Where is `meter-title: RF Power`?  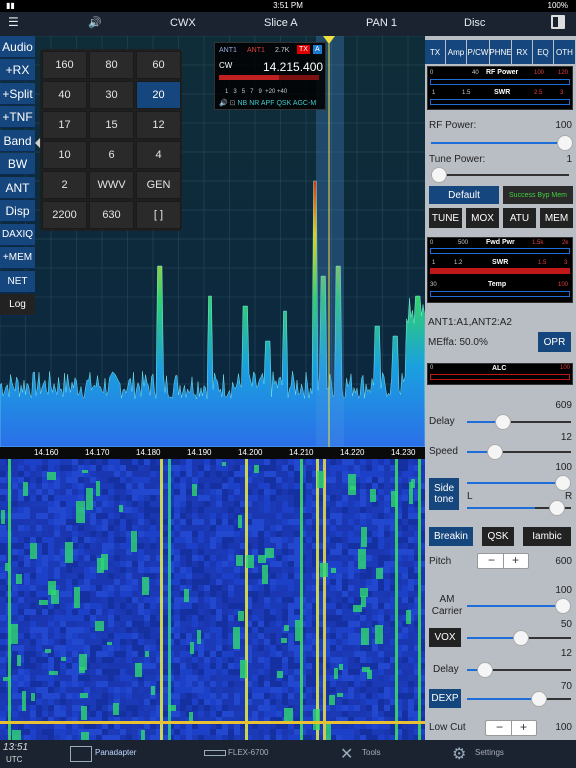 meter-title: RF Power is located at coordinates (502, 72).